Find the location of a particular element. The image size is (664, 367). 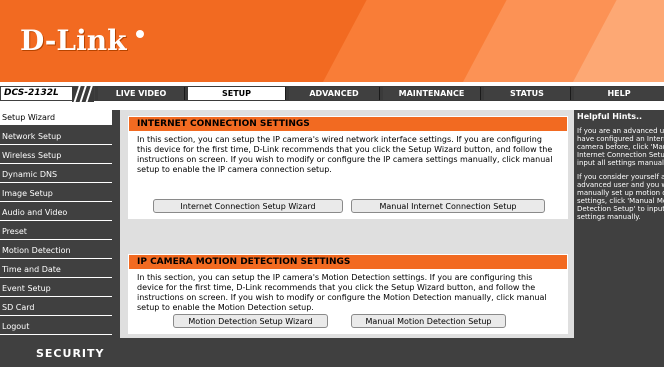

tab-setup: SETUP is located at coordinates (237, 93).